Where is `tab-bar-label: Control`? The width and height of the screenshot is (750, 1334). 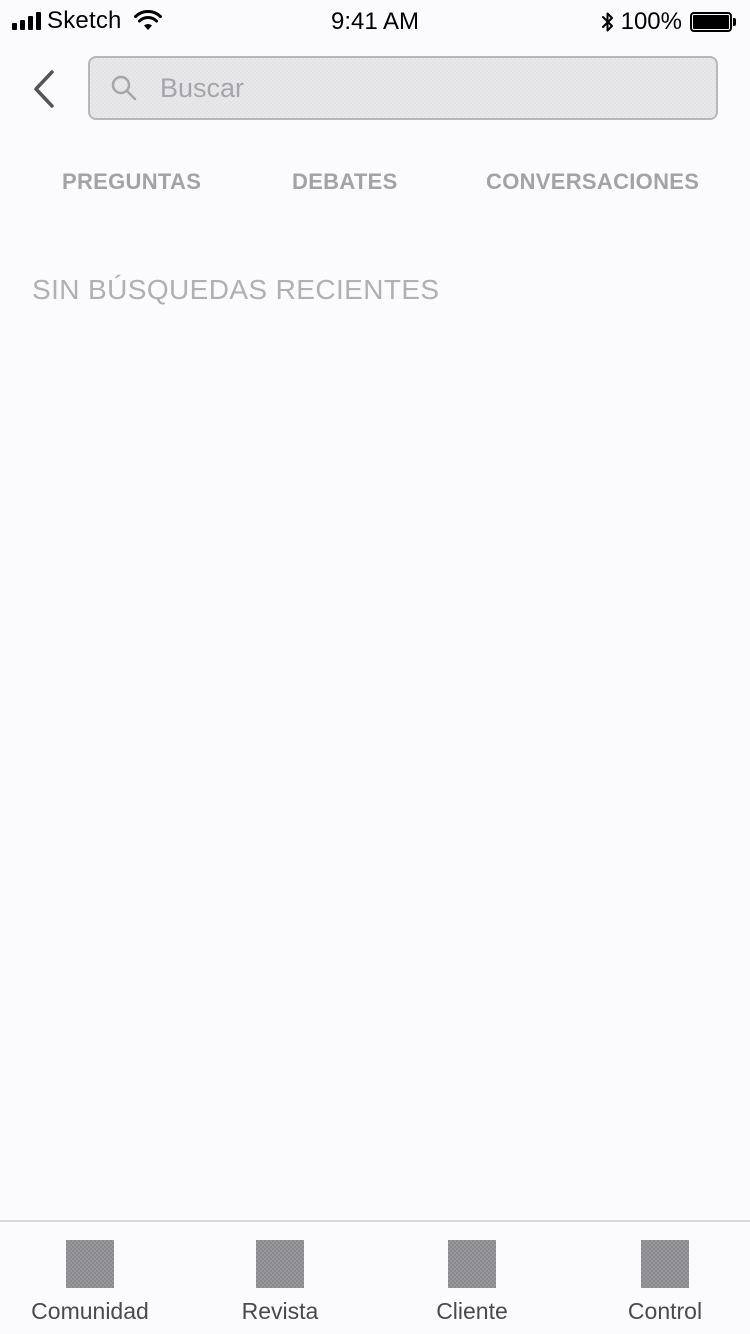 tab-bar-label: Control is located at coordinates (665, 1311).